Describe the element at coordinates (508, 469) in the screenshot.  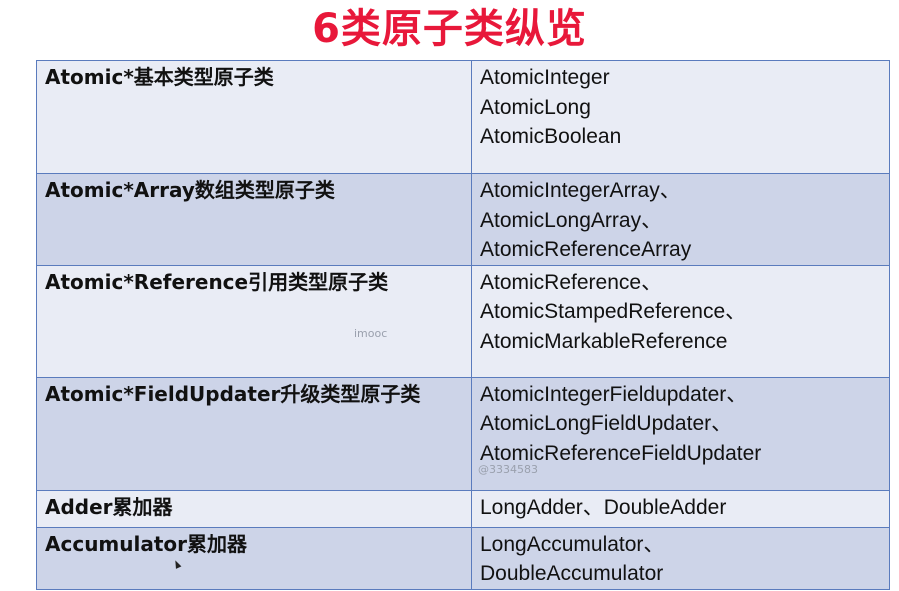
I see `user-id-watermark: @3334583` at that location.